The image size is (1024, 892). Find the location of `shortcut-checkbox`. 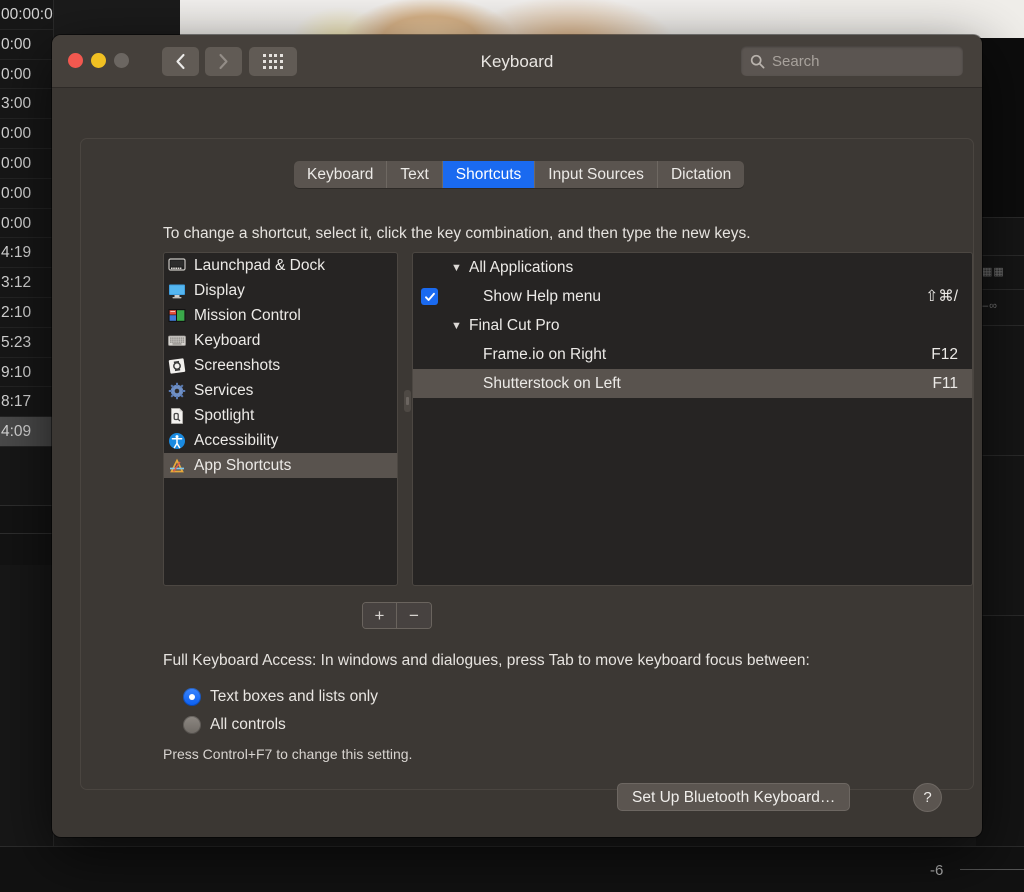

shortcut-checkbox is located at coordinates (429, 296).